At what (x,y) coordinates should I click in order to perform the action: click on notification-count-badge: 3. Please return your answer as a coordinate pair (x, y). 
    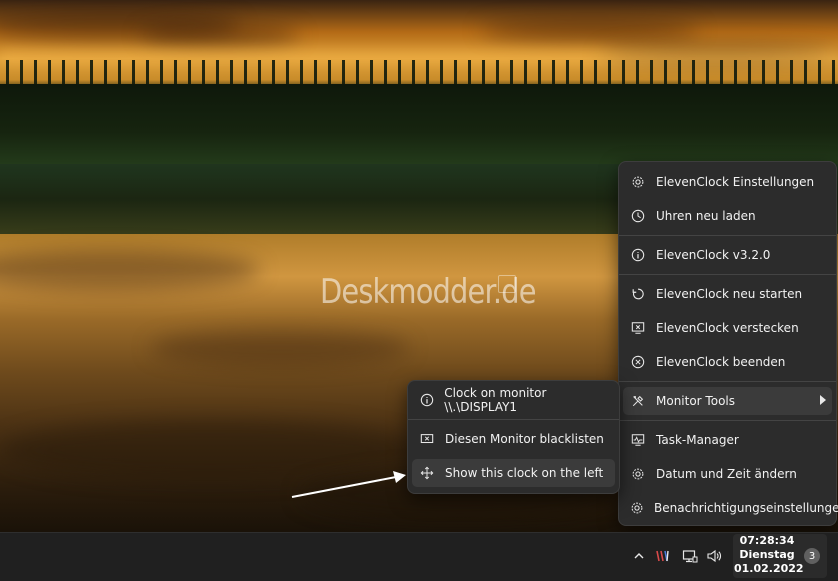
    Looking at the image, I should click on (812, 556).